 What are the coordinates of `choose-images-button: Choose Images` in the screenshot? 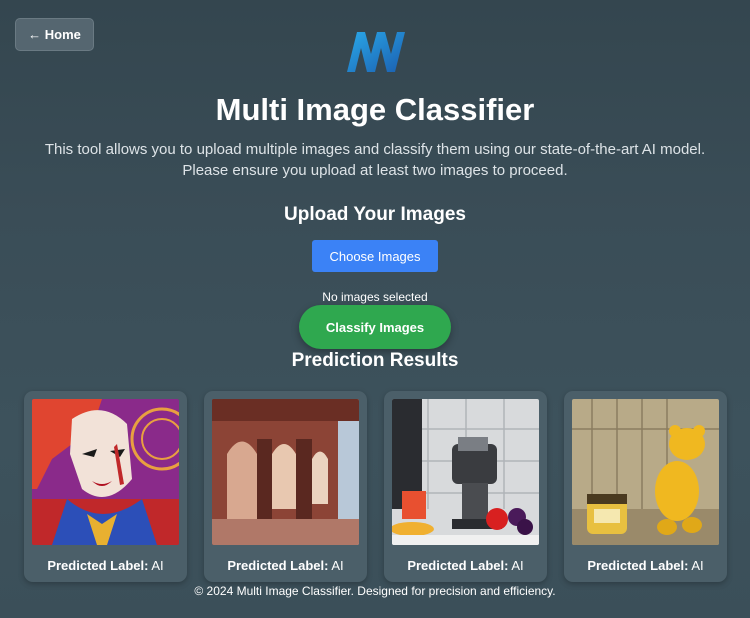 It's located at (375, 256).